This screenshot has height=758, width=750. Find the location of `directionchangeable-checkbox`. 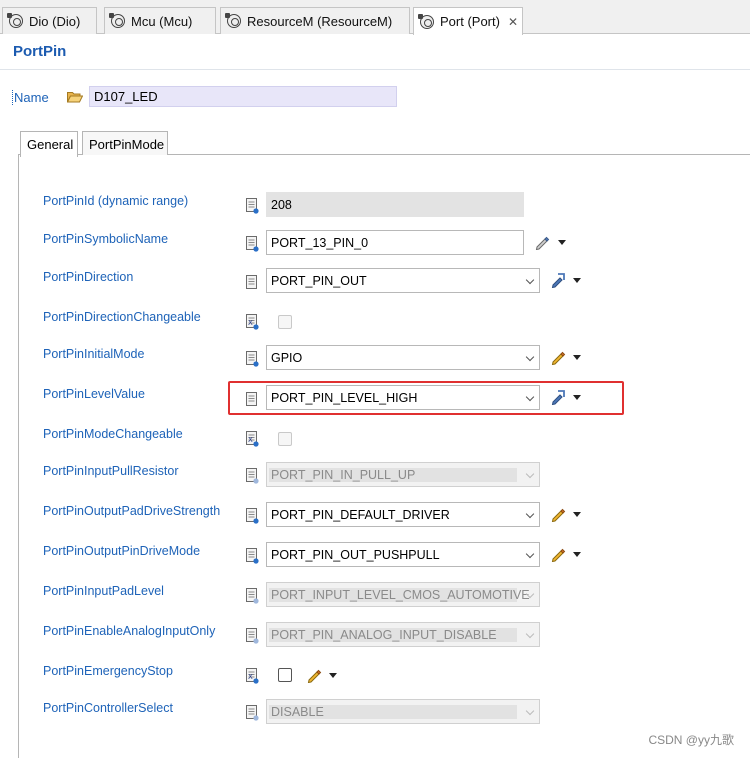

directionchangeable-checkbox is located at coordinates (285, 322).